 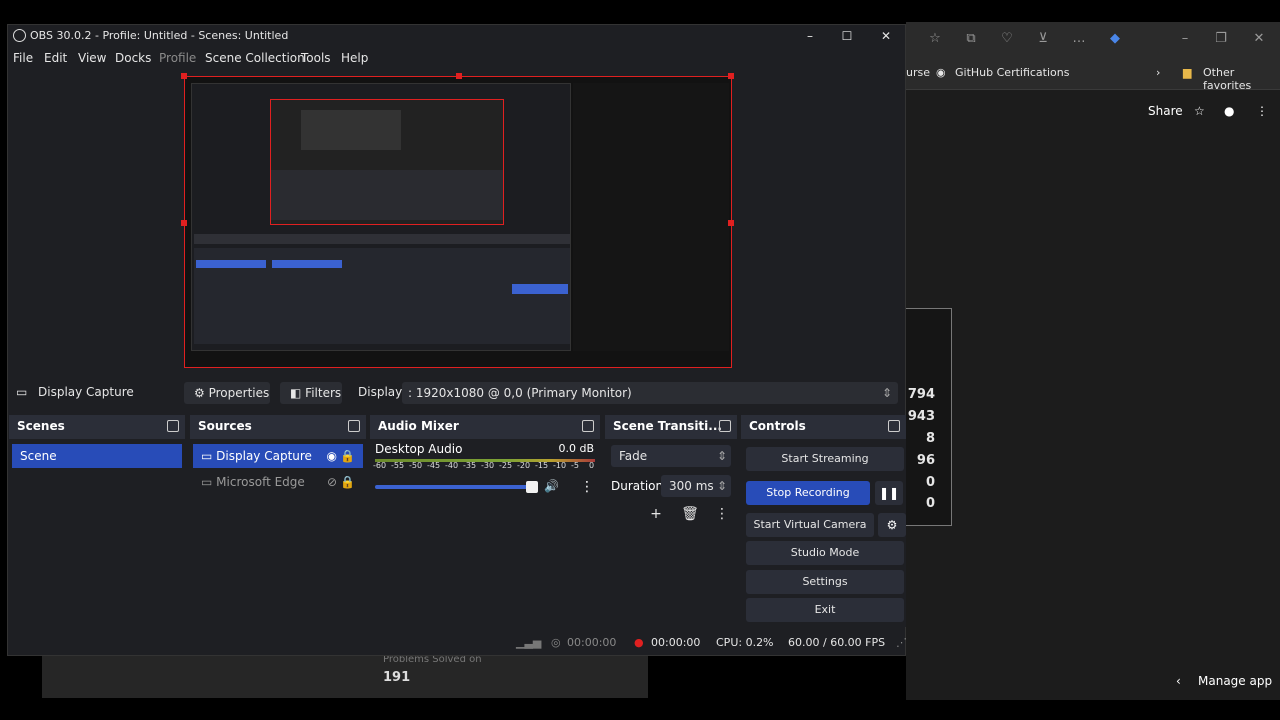 What do you see at coordinates (825, 582) in the screenshot?
I see `settings-button: Settings` at bounding box center [825, 582].